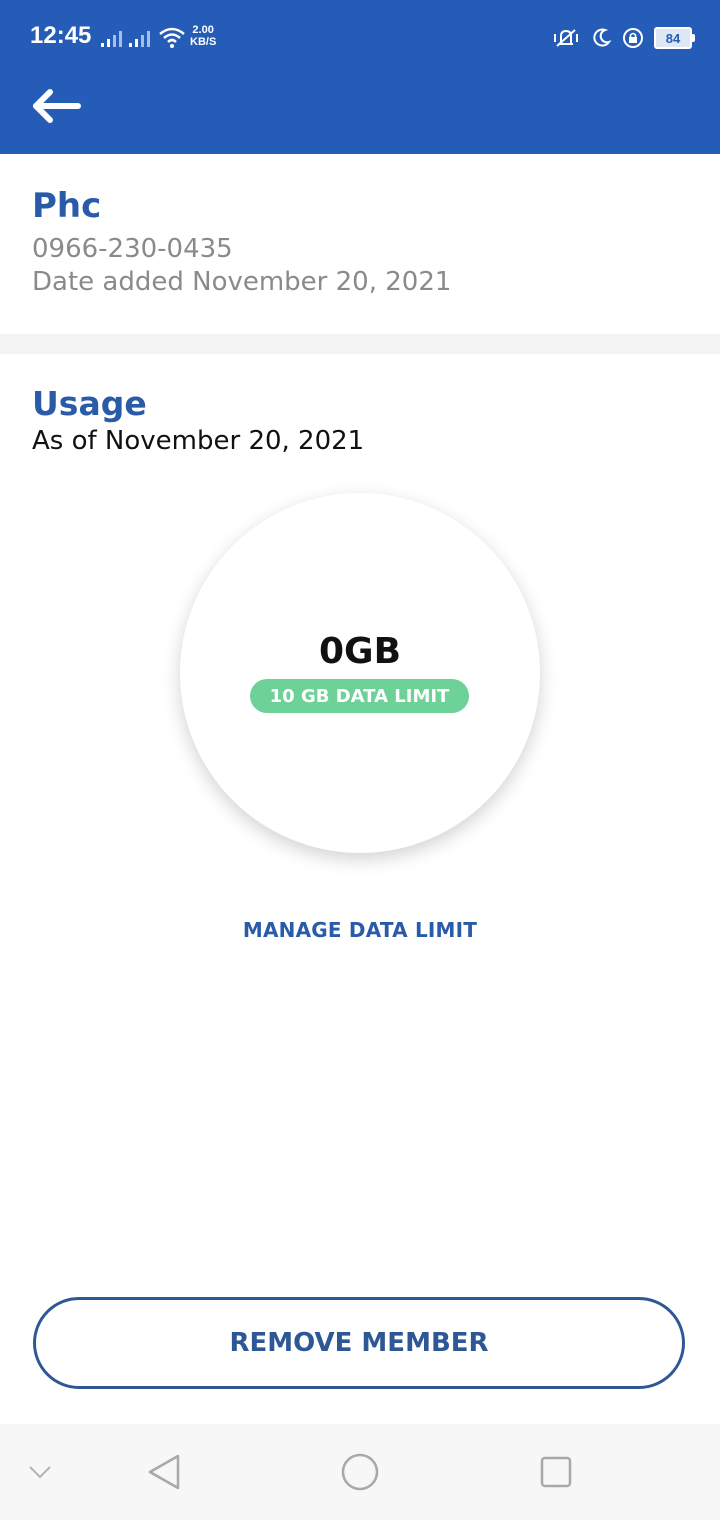 This screenshot has width=720, height=1520. Describe the element at coordinates (360, 115) in the screenshot. I see `app-bar` at that location.